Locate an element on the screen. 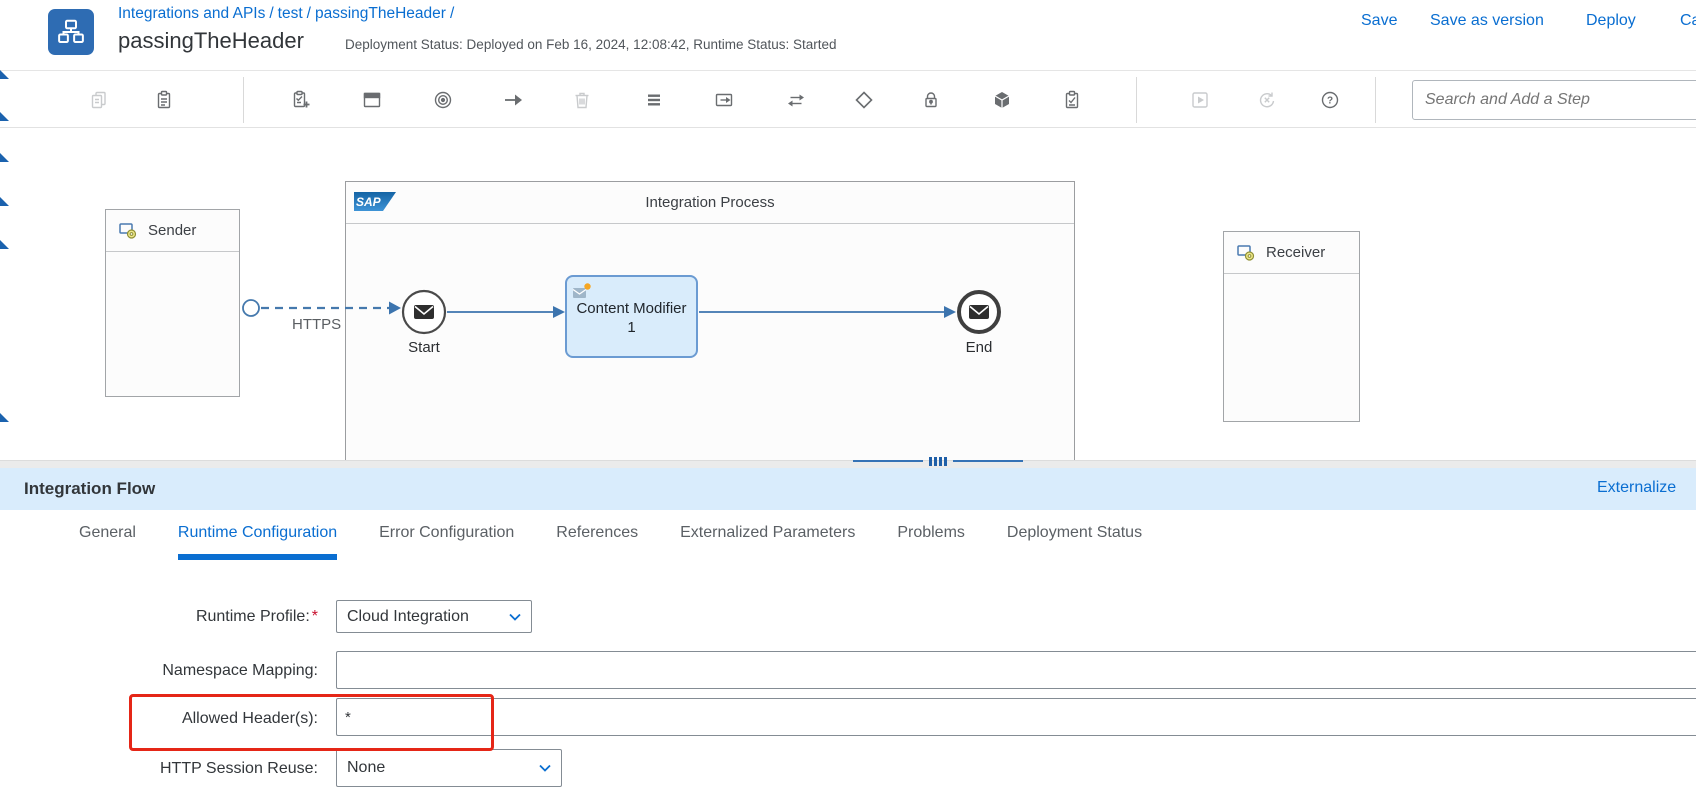 This screenshot has height=800, width=1696. help-icon: ? is located at coordinates (1330, 100).